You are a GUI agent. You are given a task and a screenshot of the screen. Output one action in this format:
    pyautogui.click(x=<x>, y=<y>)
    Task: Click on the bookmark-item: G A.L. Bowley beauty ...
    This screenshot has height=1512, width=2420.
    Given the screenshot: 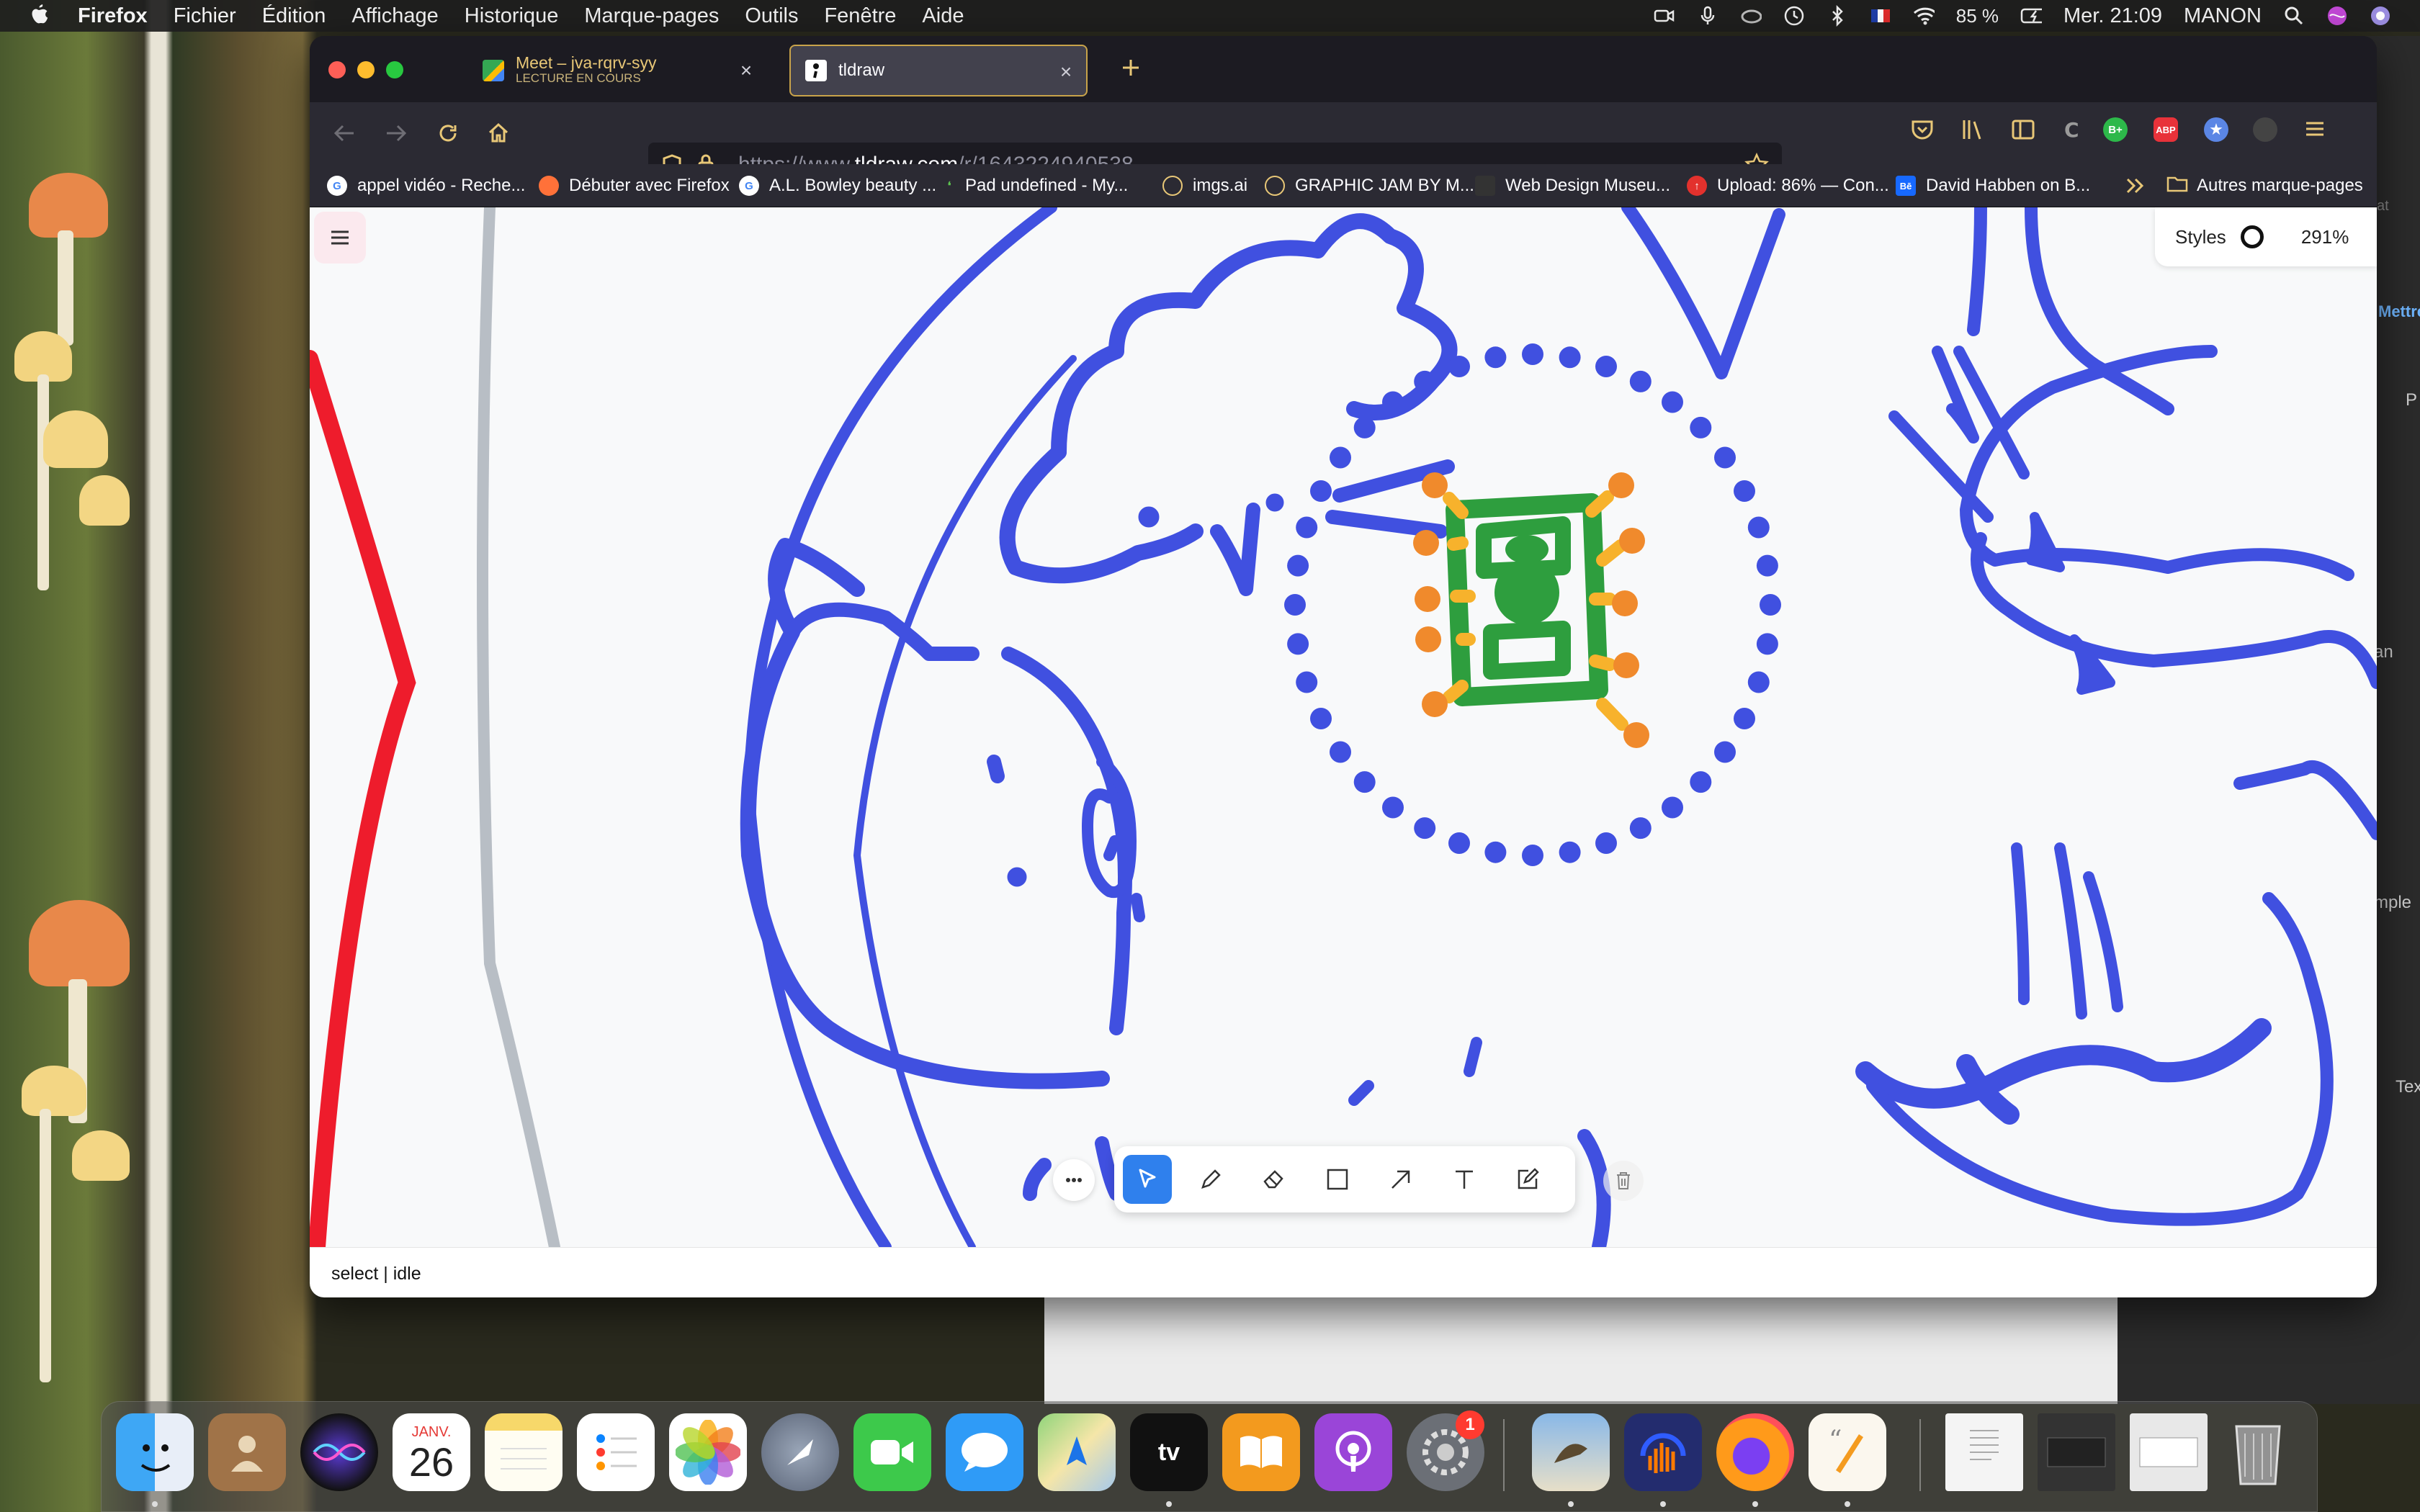 What is the action you would take?
    pyautogui.click(x=837, y=186)
    